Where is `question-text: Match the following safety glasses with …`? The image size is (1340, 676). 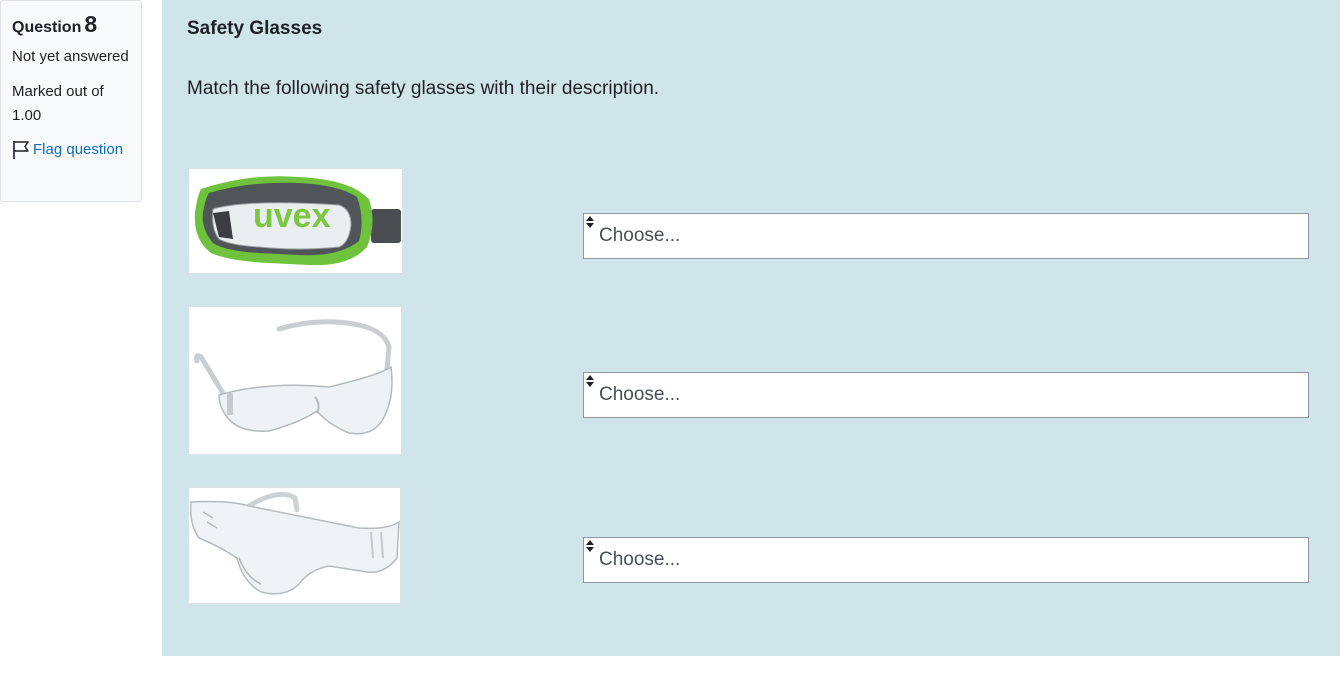
question-text: Match the following safety glasses with … is located at coordinates (423, 88).